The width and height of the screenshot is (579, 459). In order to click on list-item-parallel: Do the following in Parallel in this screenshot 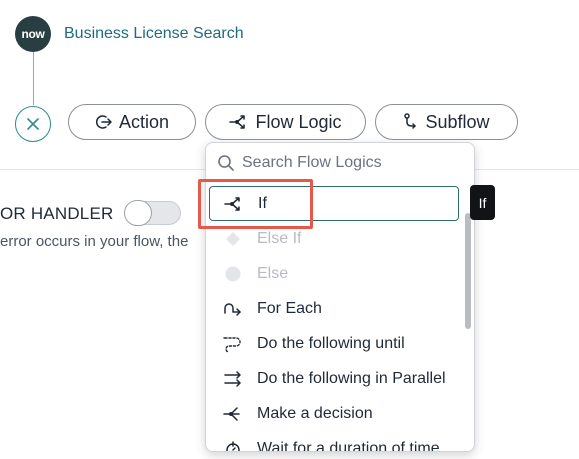, I will do `click(335, 378)`.